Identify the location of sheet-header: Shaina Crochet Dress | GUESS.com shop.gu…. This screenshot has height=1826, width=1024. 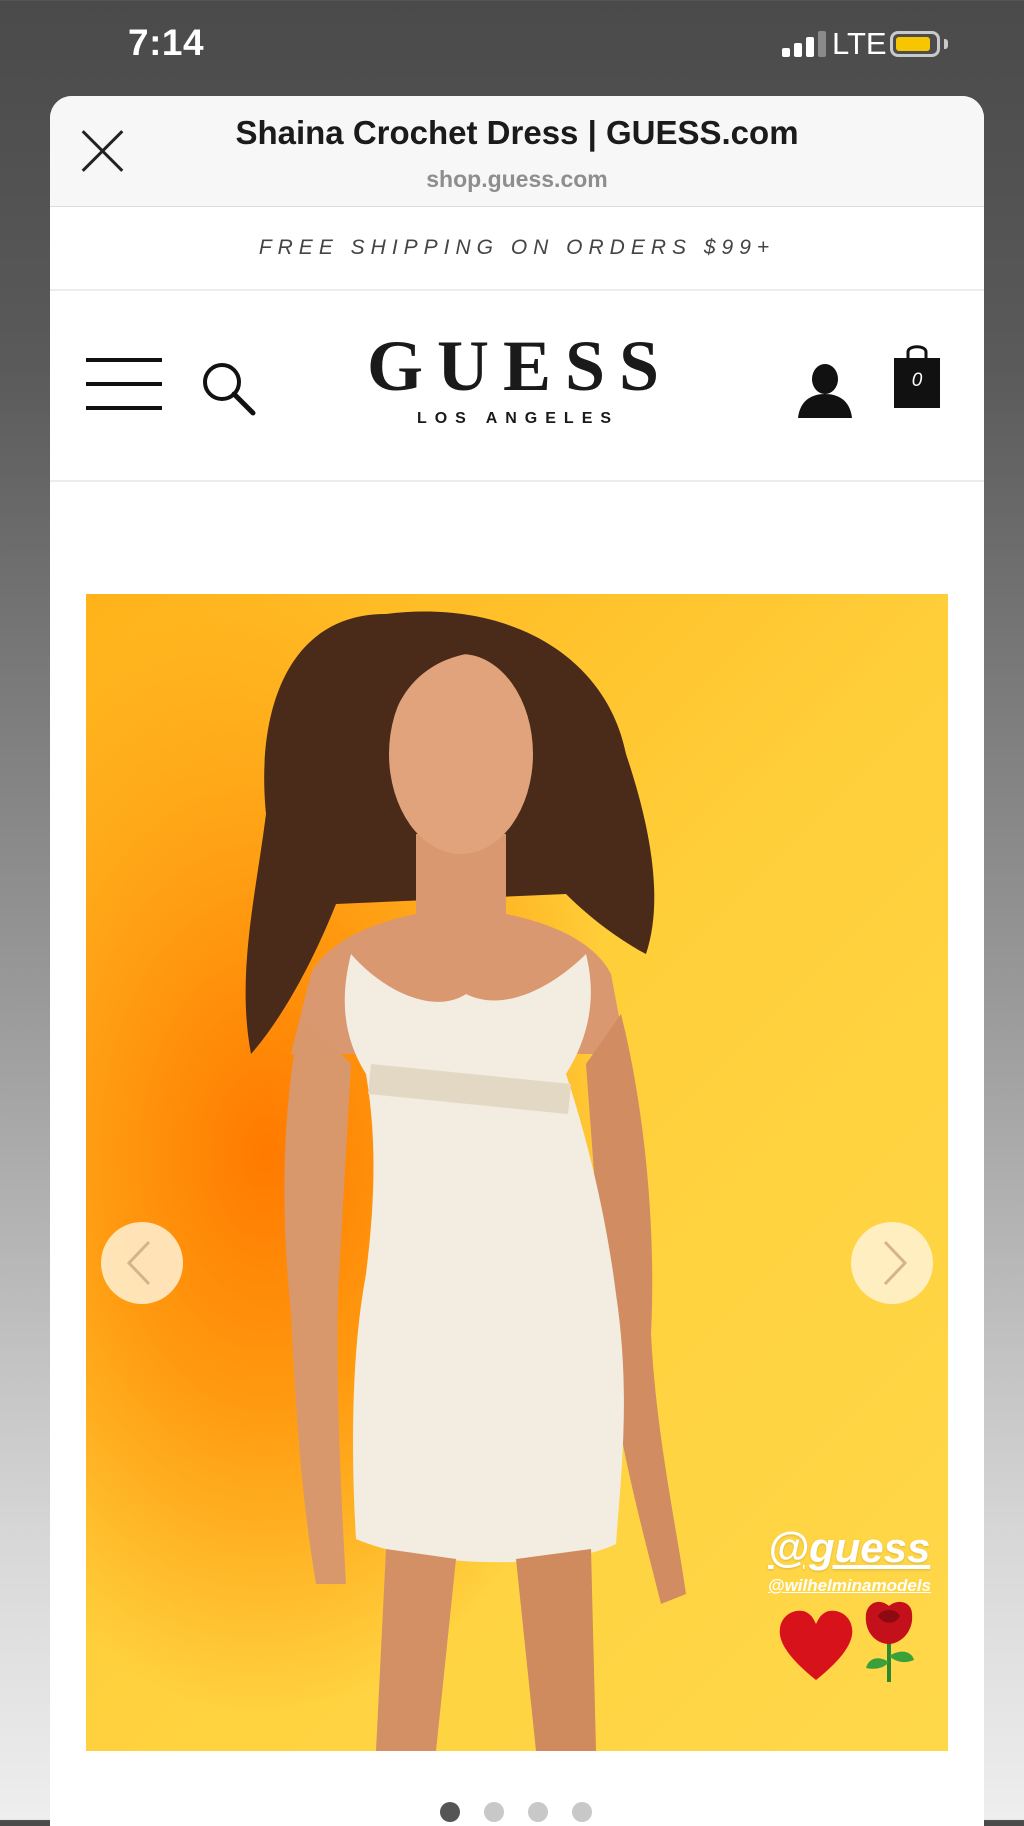
(517, 151).